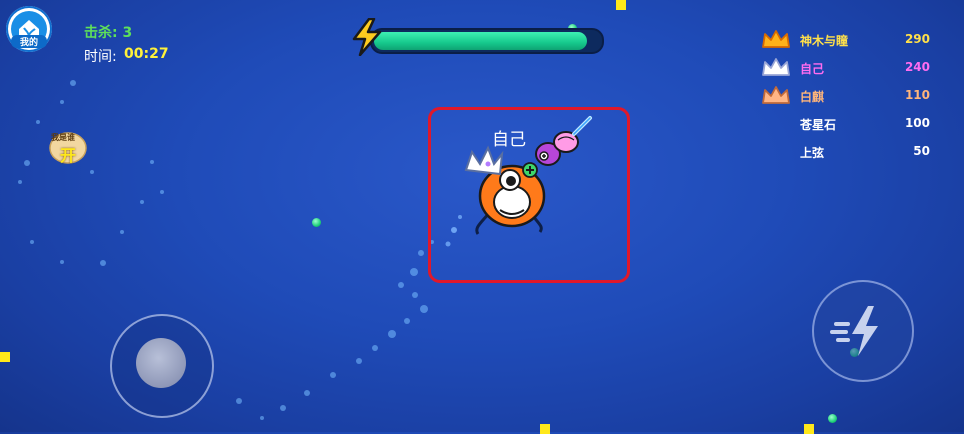 This screenshot has width=964, height=434. Describe the element at coordinates (161, 363) in the screenshot. I see `joystick-knob` at that location.